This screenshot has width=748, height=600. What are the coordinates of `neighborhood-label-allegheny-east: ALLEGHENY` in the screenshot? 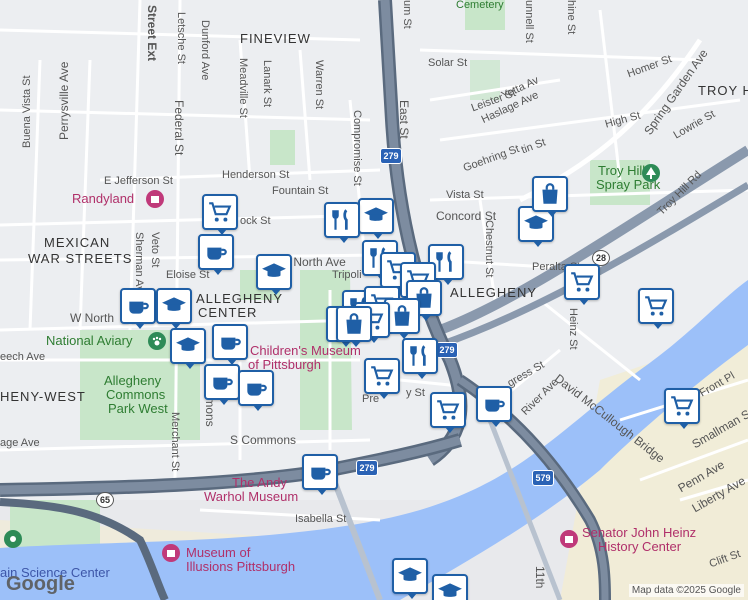 It's located at (494, 292).